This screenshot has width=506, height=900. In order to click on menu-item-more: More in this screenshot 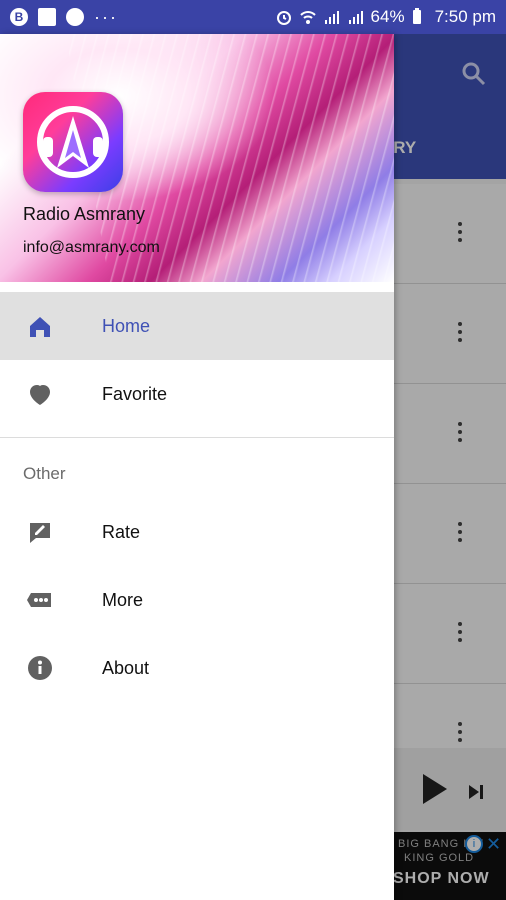, I will do `click(197, 600)`.